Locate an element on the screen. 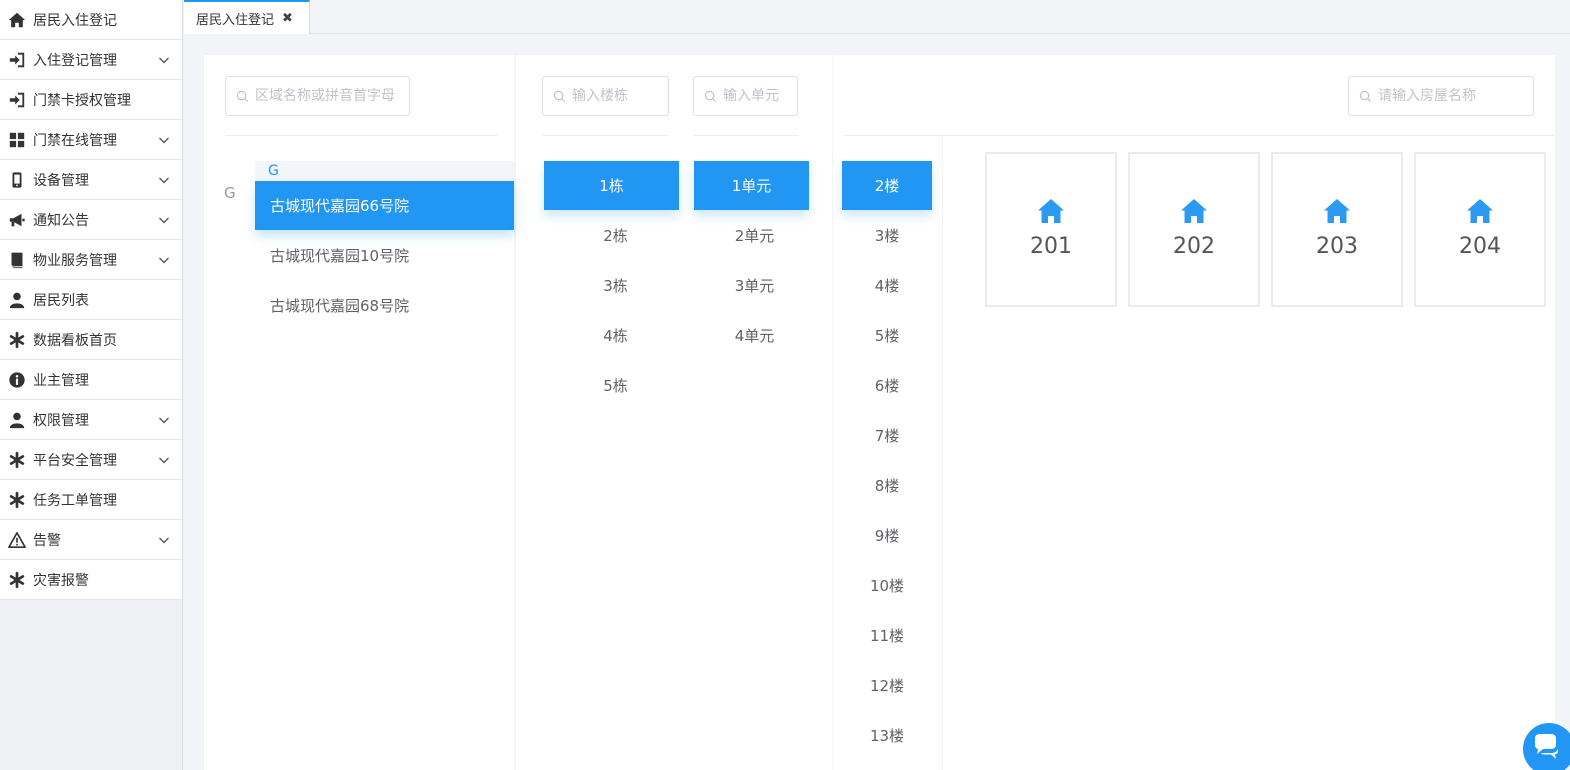 This screenshot has width=1570, height=770. sidebar-item-work-order: 任务工单管理 is located at coordinates (91, 500).